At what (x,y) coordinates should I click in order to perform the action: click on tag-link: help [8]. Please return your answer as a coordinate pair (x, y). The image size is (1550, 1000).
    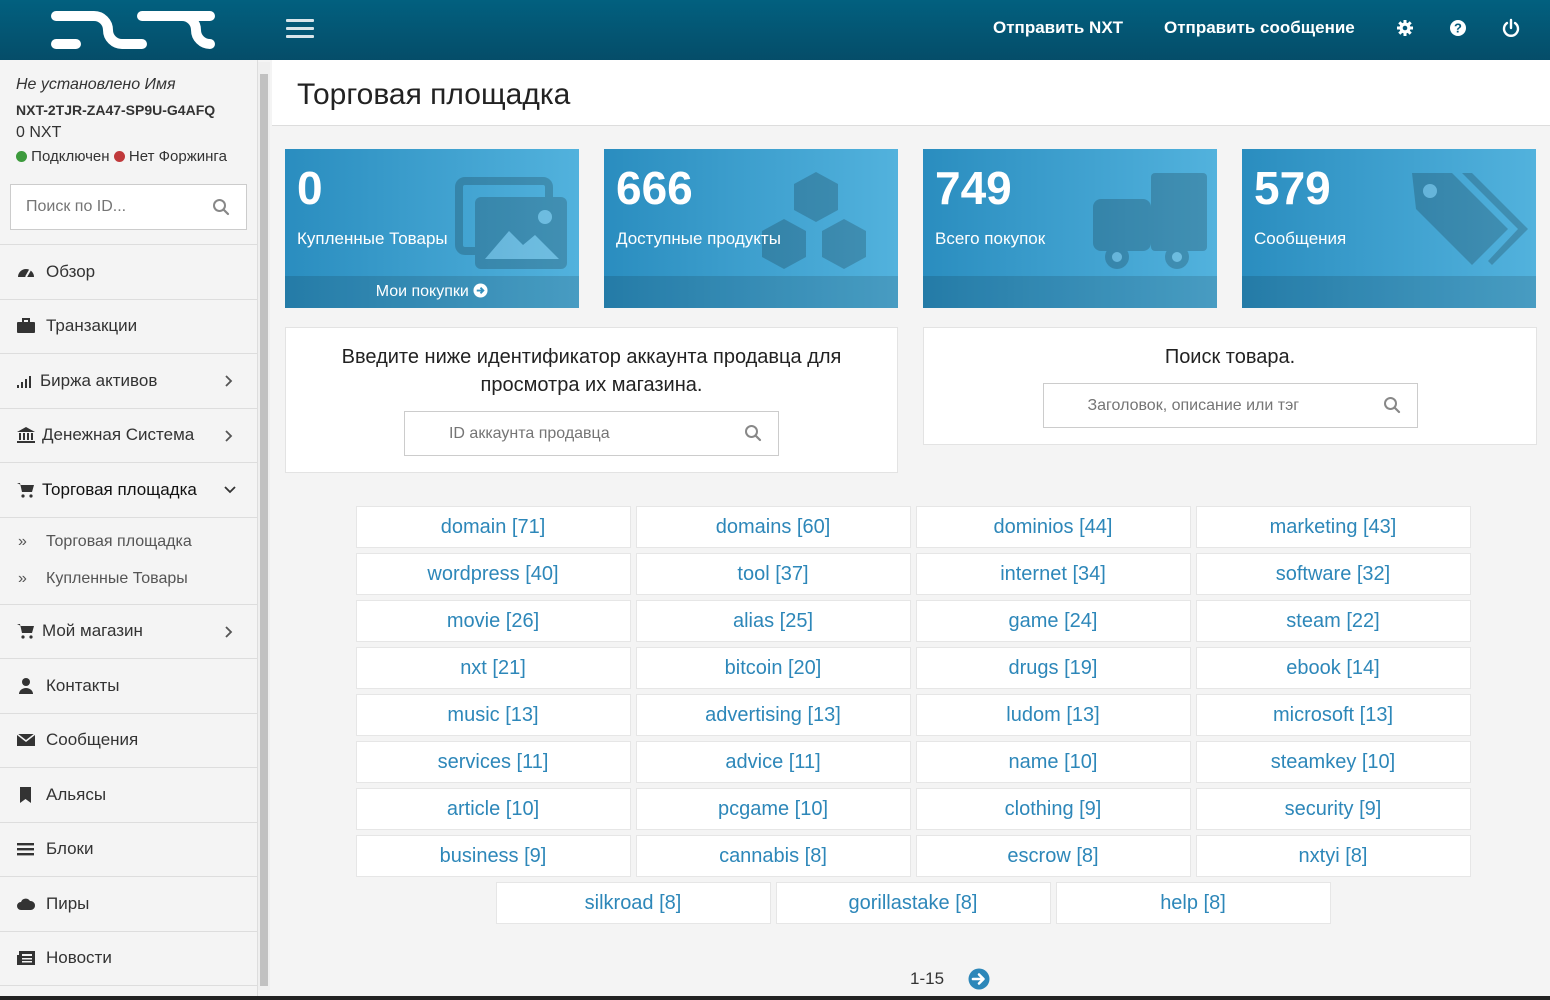
    Looking at the image, I should click on (1193, 903).